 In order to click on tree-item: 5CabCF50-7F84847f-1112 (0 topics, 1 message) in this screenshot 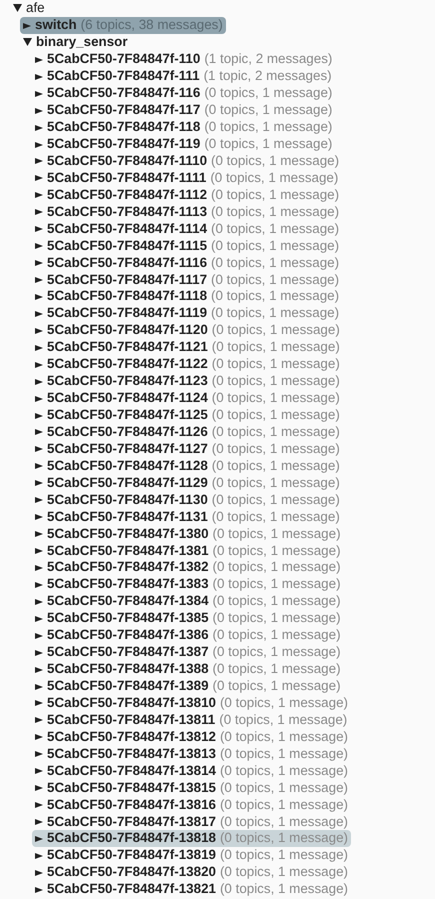, I will do `click(187, 195)`.